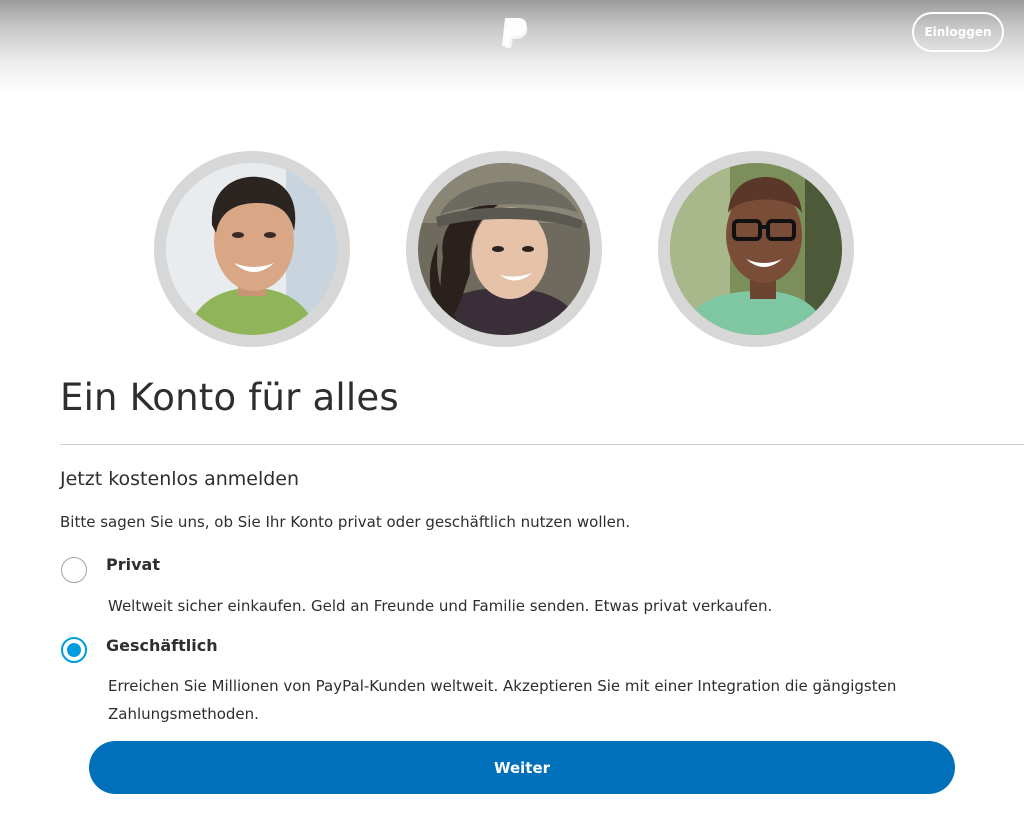  What do you see at coordinates (514, 32) in the screenshot?
I see `paypal-logo-icon` at bounding box center [514, 32].